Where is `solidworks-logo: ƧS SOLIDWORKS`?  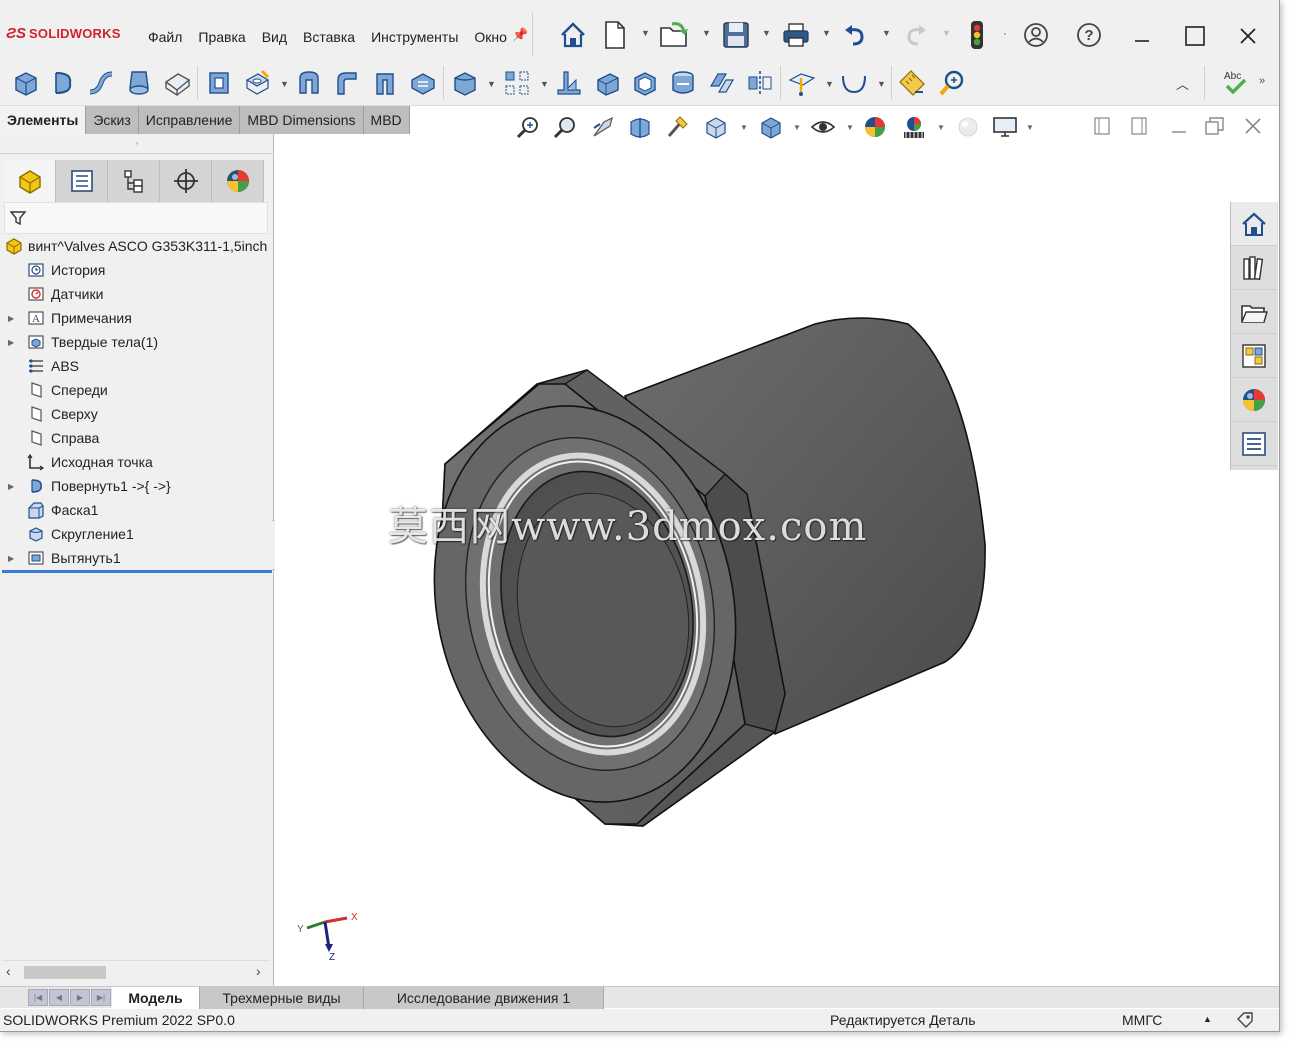 solidworks-logo: ƧS SOLIDWORKS is located at coordinates (63, 33).